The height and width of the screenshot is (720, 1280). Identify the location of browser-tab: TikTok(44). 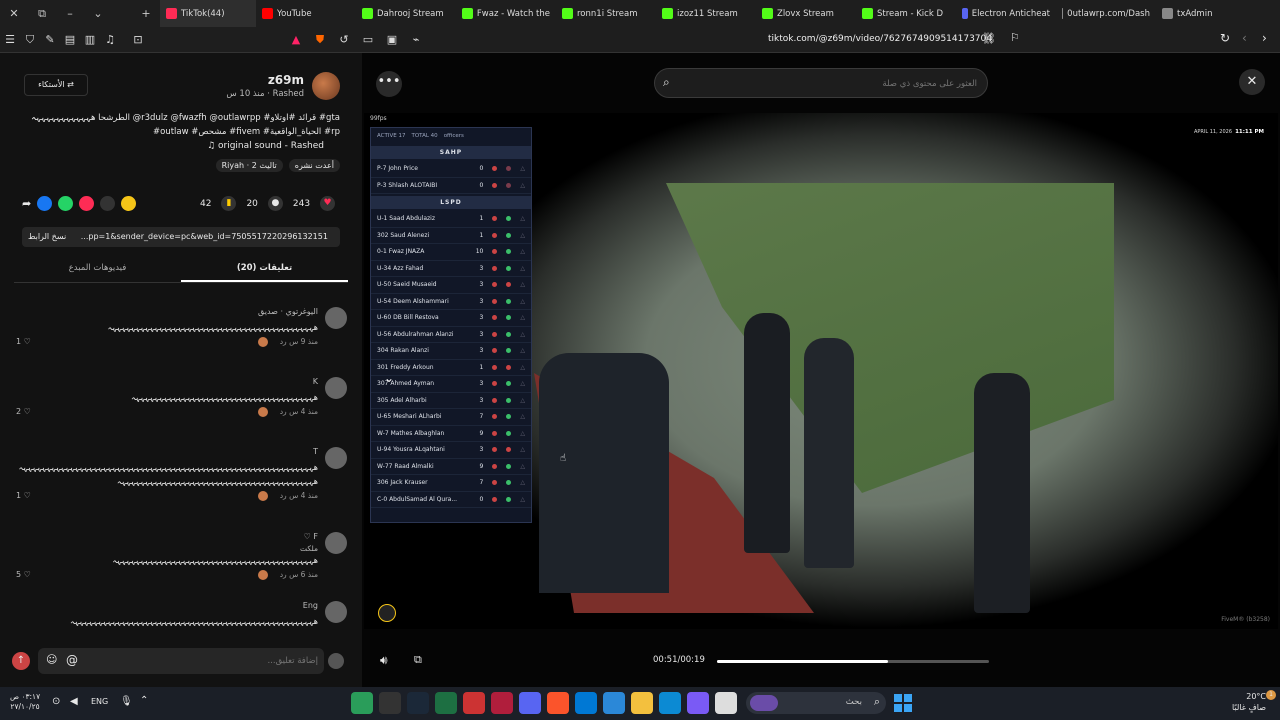
(208, 13).